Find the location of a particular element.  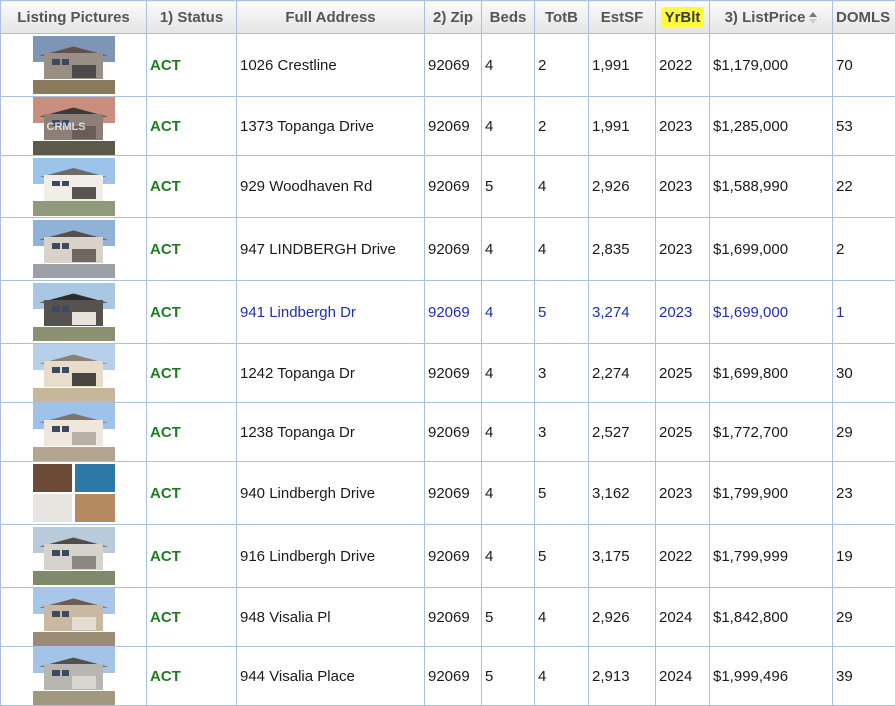

sort-ascending-icon is located at coordinates (813, 18).